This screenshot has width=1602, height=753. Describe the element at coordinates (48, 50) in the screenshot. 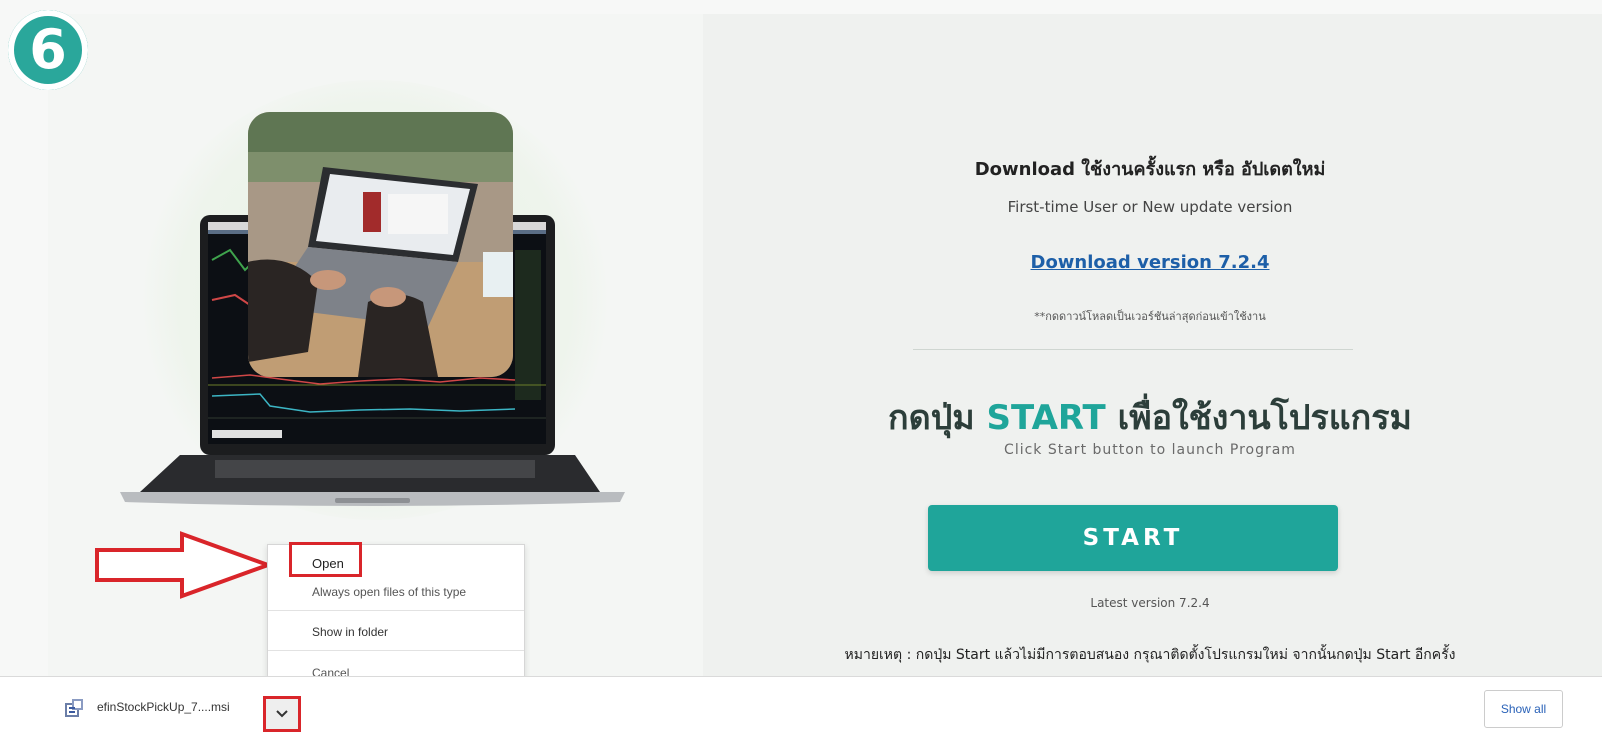

I see `step-number-badge: 6` at that location.